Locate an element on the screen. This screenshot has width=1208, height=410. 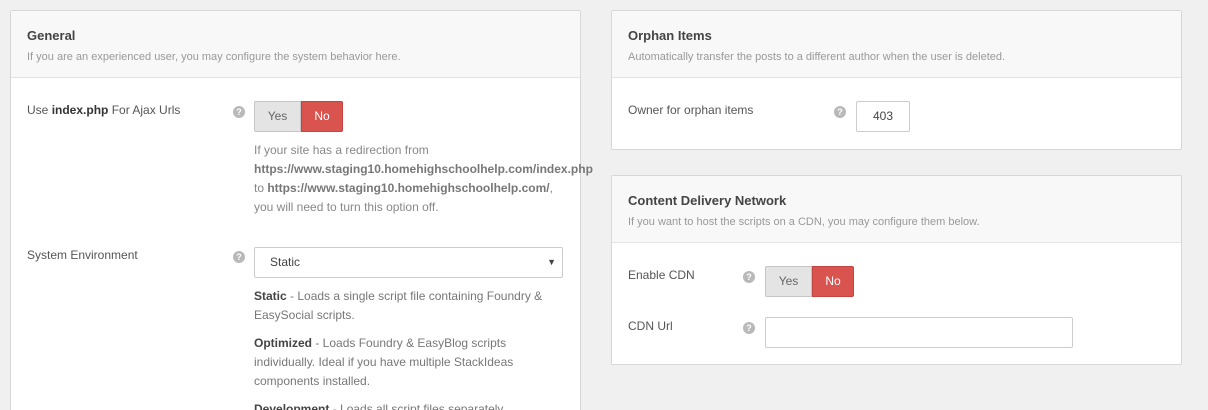
enable-cdn-yes-button: Yes is located at coordinates (788, 281).